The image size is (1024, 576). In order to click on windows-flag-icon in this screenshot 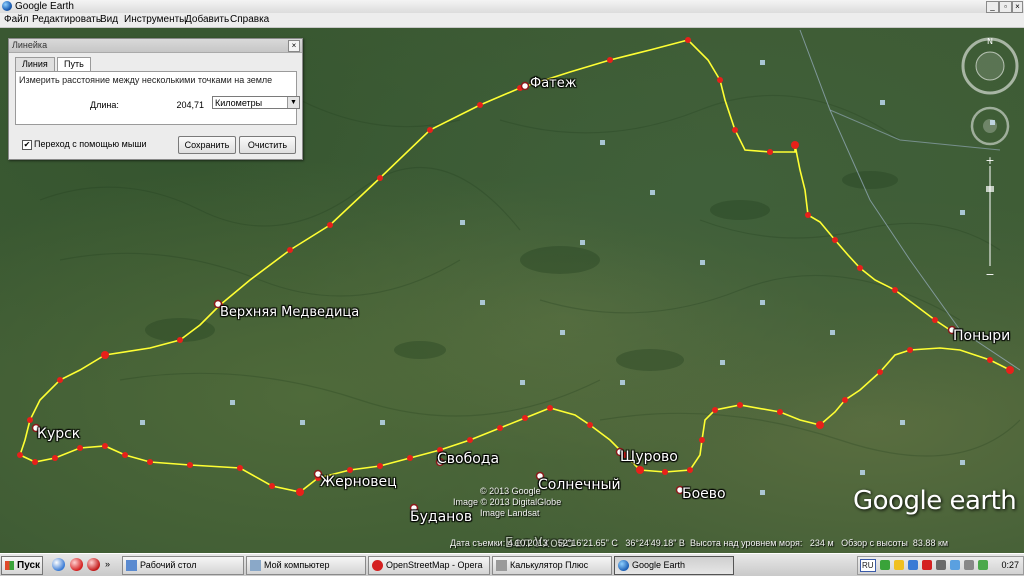, I will do `click(9, 565)`.